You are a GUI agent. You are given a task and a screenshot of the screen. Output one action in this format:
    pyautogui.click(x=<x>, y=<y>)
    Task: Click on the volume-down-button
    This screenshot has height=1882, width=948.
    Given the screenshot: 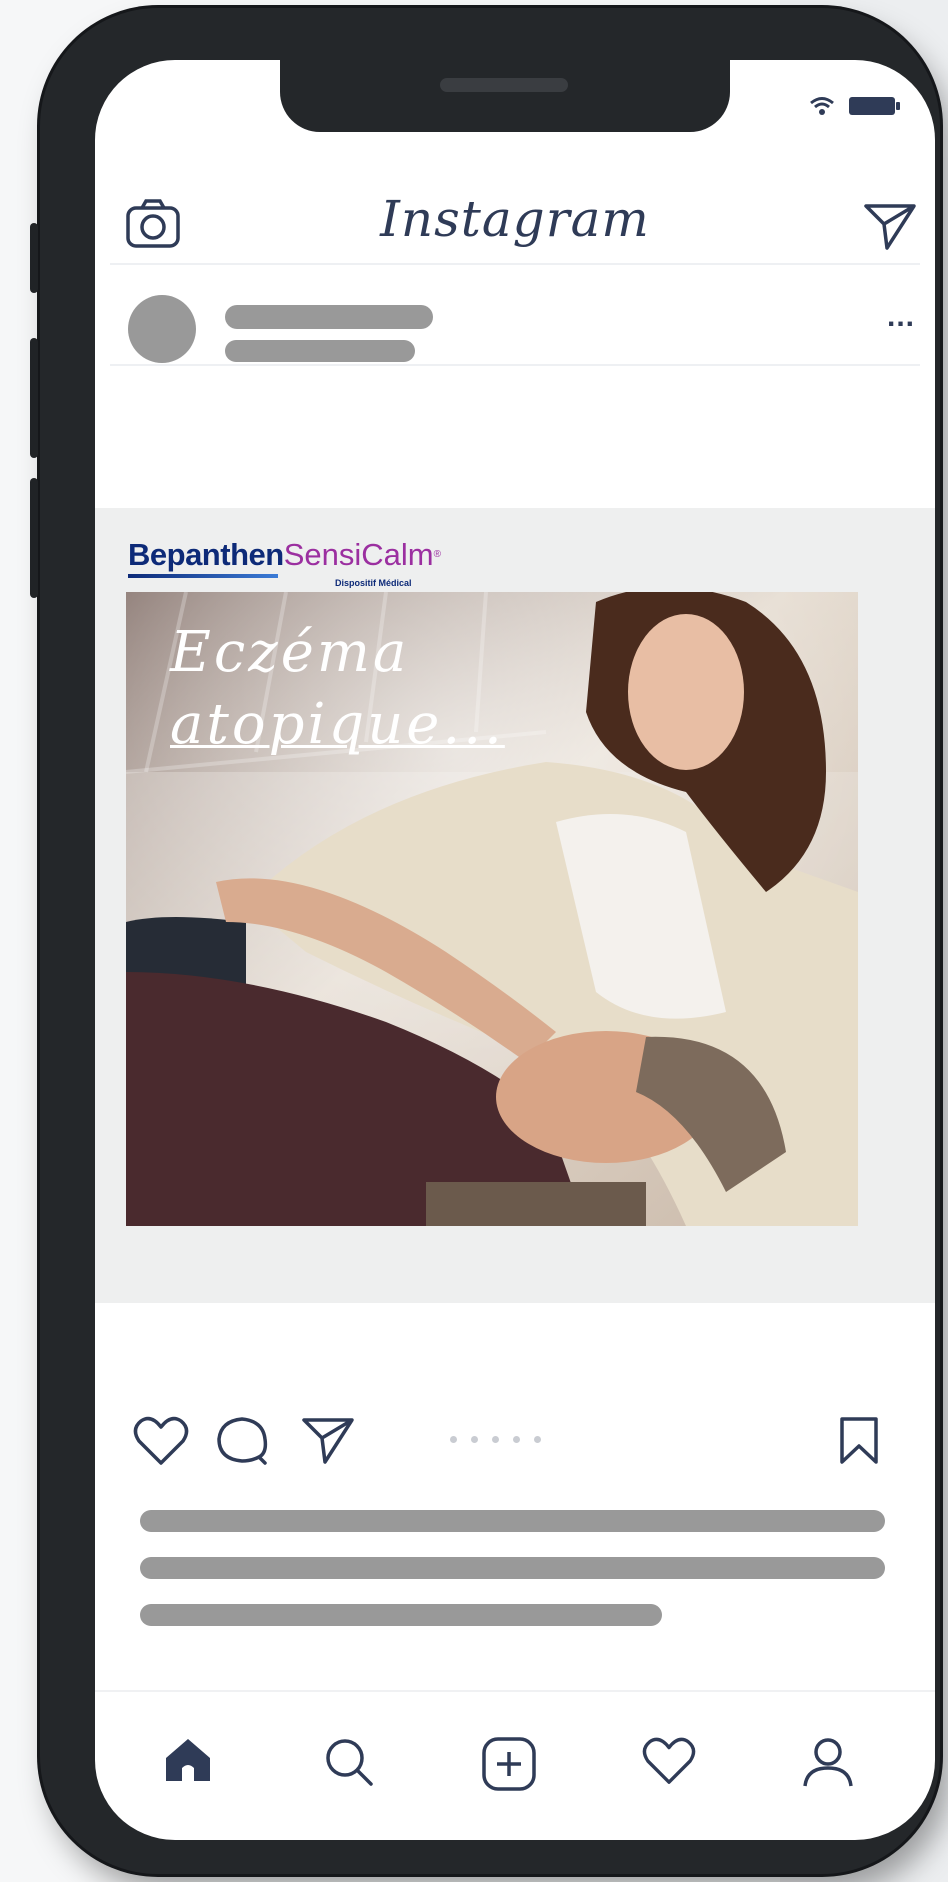 What is the action you would take?
    pyautogui.click(x=34, y=538)
    